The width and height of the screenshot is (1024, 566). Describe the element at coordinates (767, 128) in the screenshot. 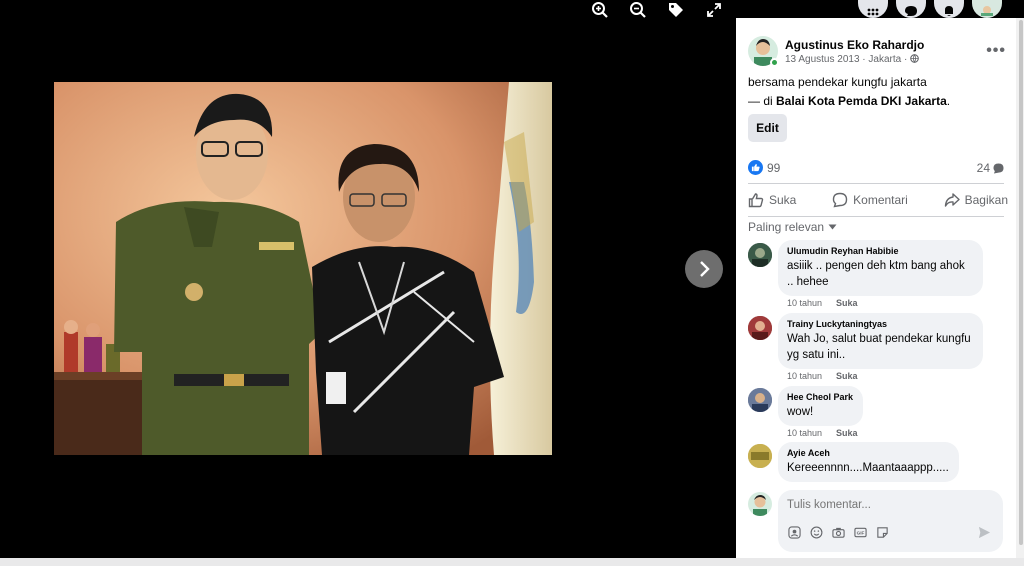

I see `edit-button: Edit` at that location.